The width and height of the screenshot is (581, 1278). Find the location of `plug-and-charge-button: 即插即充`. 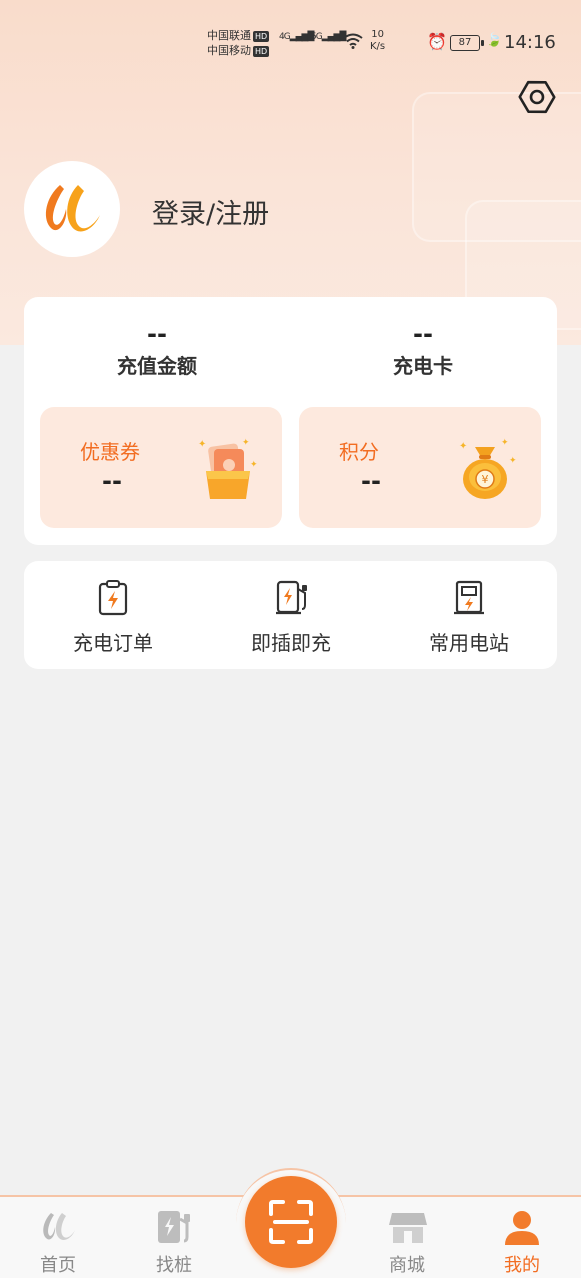

plug-and-charge-button: 即插即充 is located at coordinates (291, 615).